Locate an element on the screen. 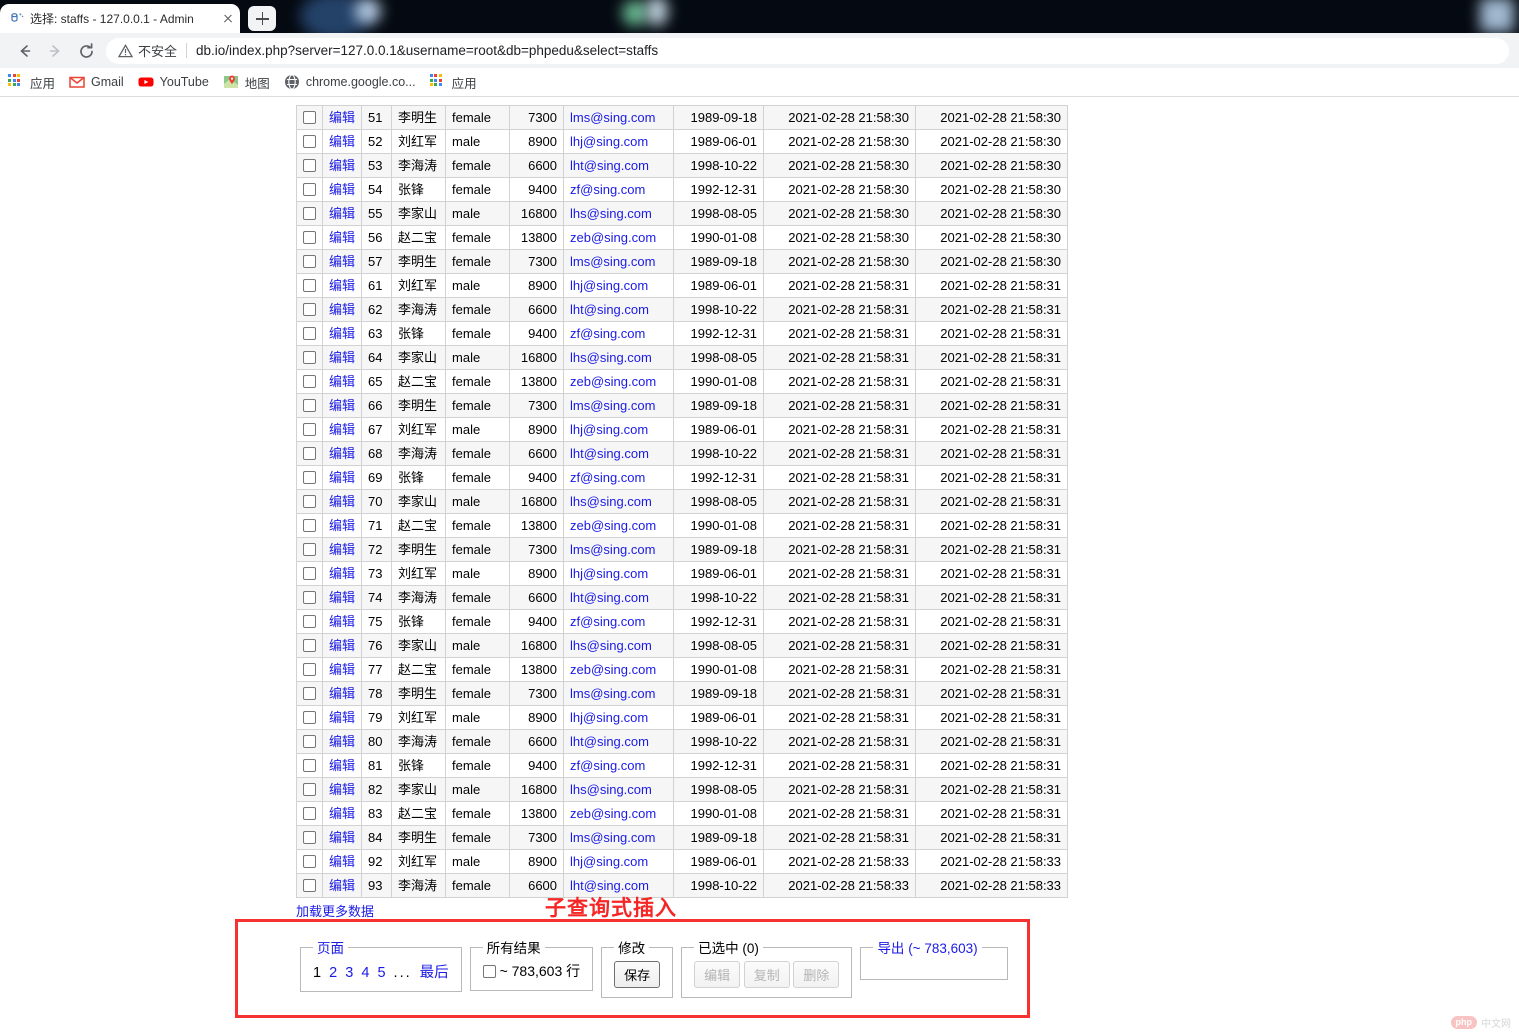 The image size is (1519, 1035). forward-button is located at coordinates (55, 51).